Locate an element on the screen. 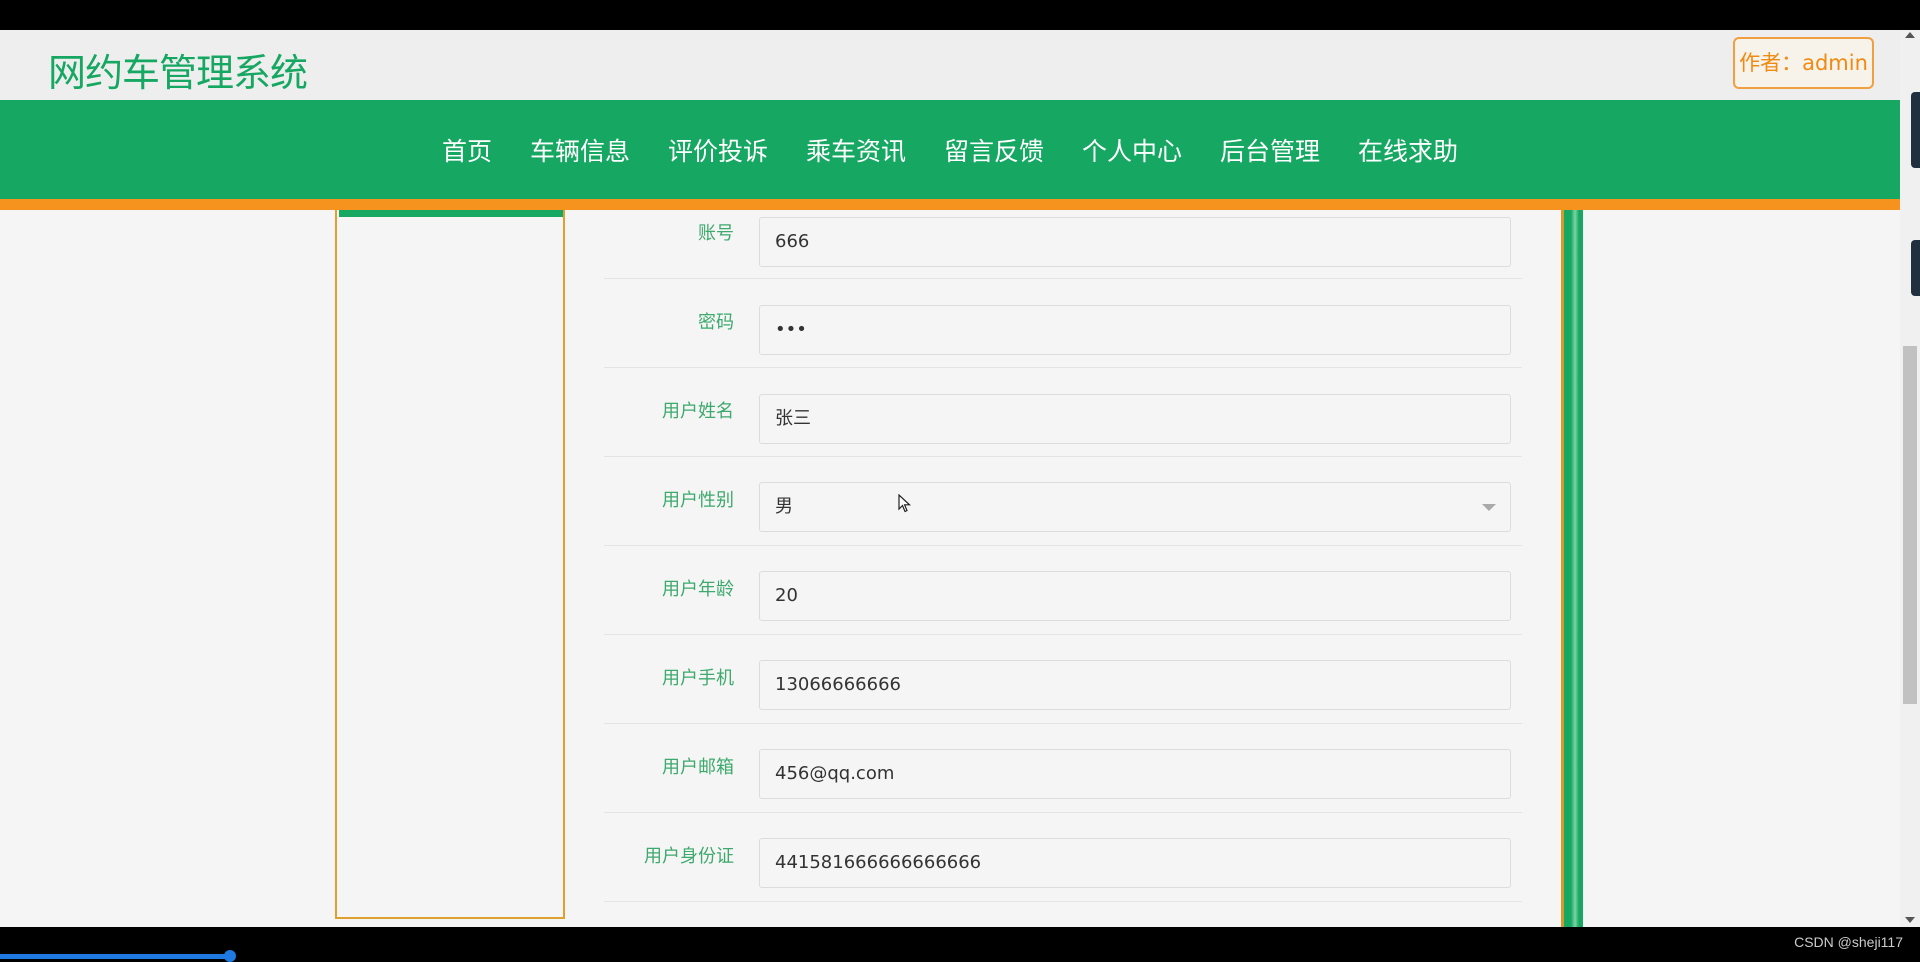 The width and height of the screenshot is (1920, 962). site-header: 网约车管理系统 作者：admin is located at coordinates (950, 65).